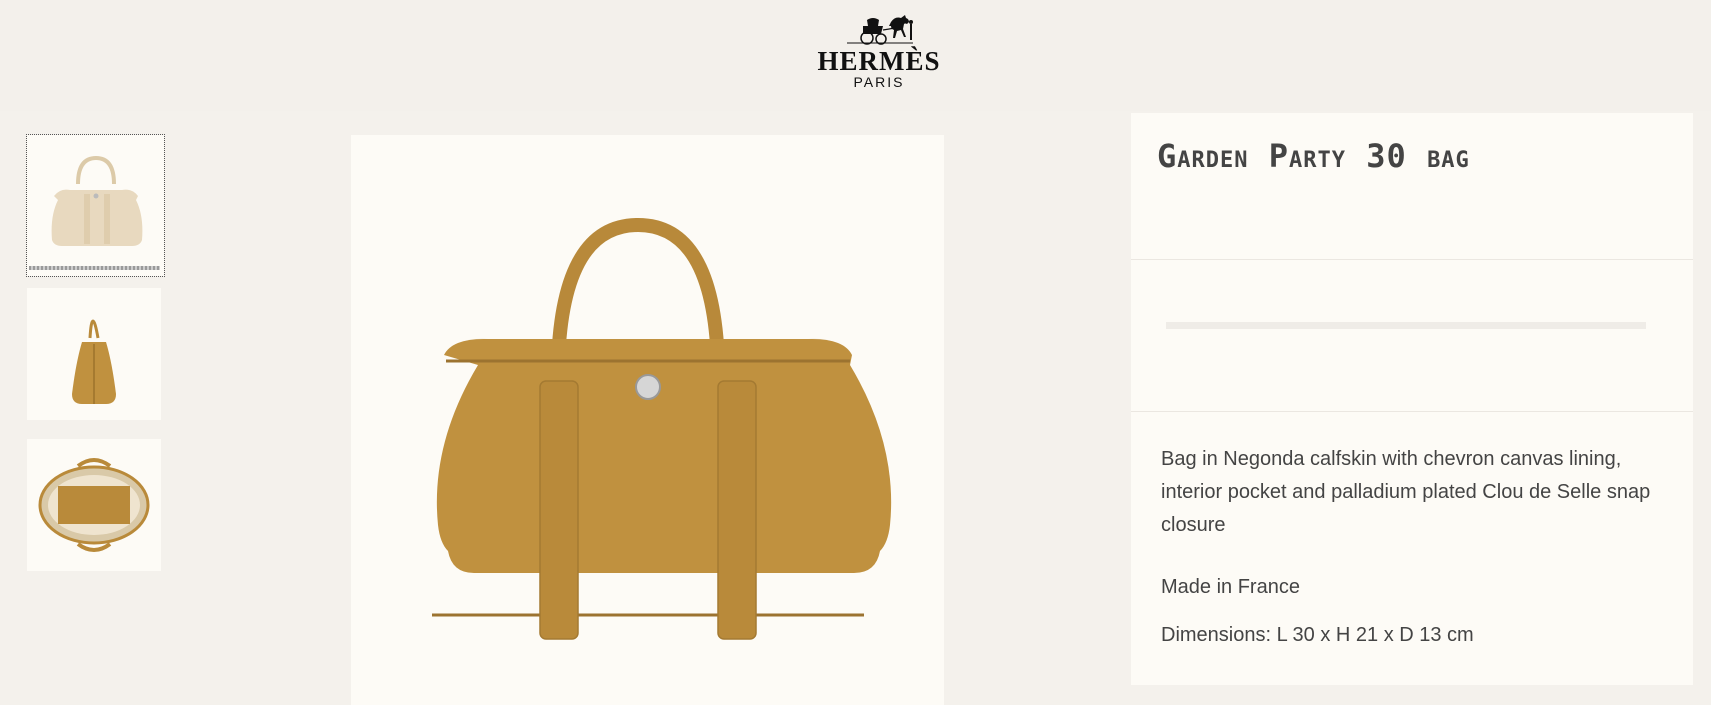 Image resolution: width=1711 pixels, height=705 pixels. What do you see at coordinates (880, 30) in the screenshot?
I see `horse-carriage-icon` at bounding box center [880, 30].